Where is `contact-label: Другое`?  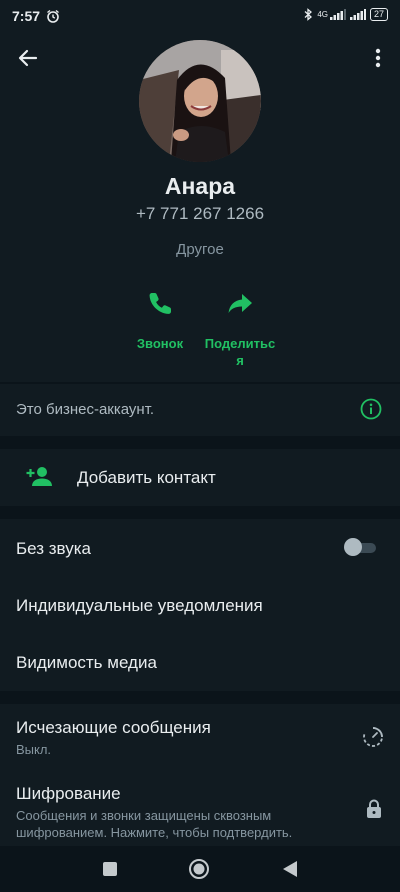 contact-label: Другое is located at coordinates (200, 249).